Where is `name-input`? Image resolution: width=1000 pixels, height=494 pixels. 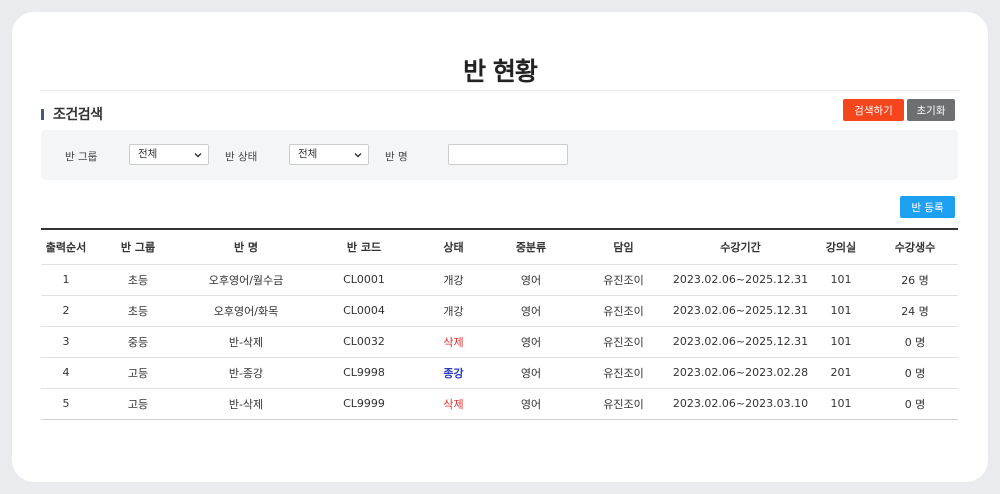
name-input is located at coordinates (508, 154).